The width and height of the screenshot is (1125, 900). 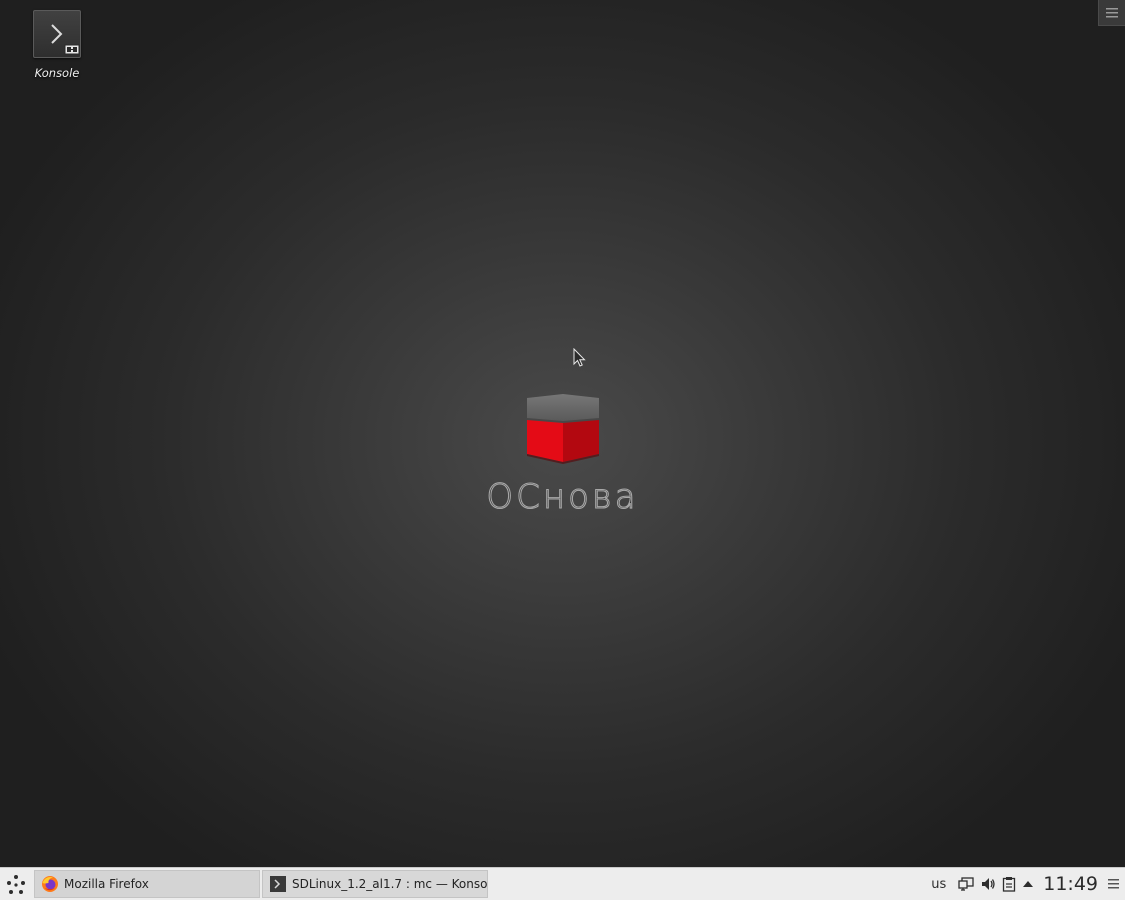 I want to click on clipboard-icon, so click(x=1009, y=884).